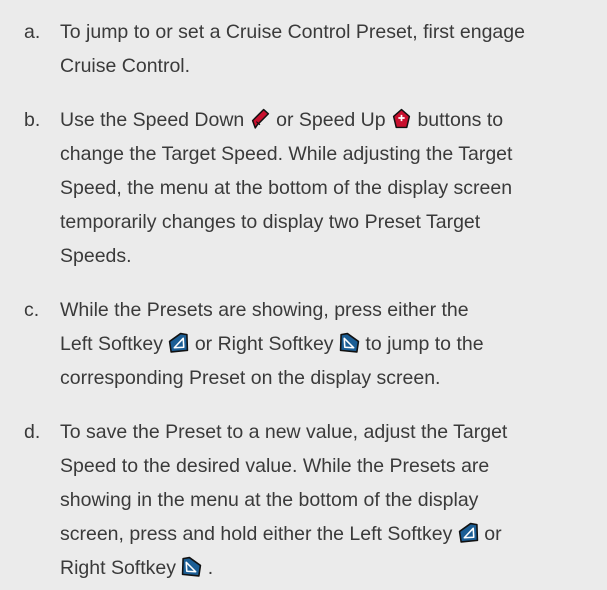 The height and width of the screenshot is (590, 607). I want to click on step-c-line-2-b: or Right Softkey, so click(264, 344).